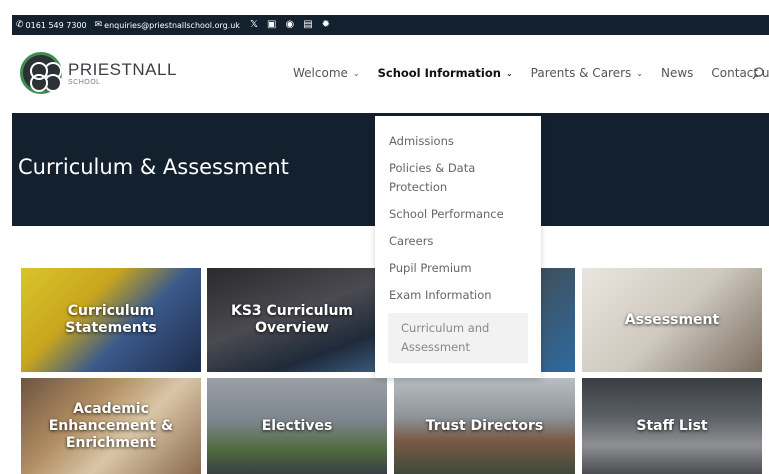 Image resolution: width=769 pixels, height=474 pixels. I want to click on mail-icon: ✉, so click(98, 25).